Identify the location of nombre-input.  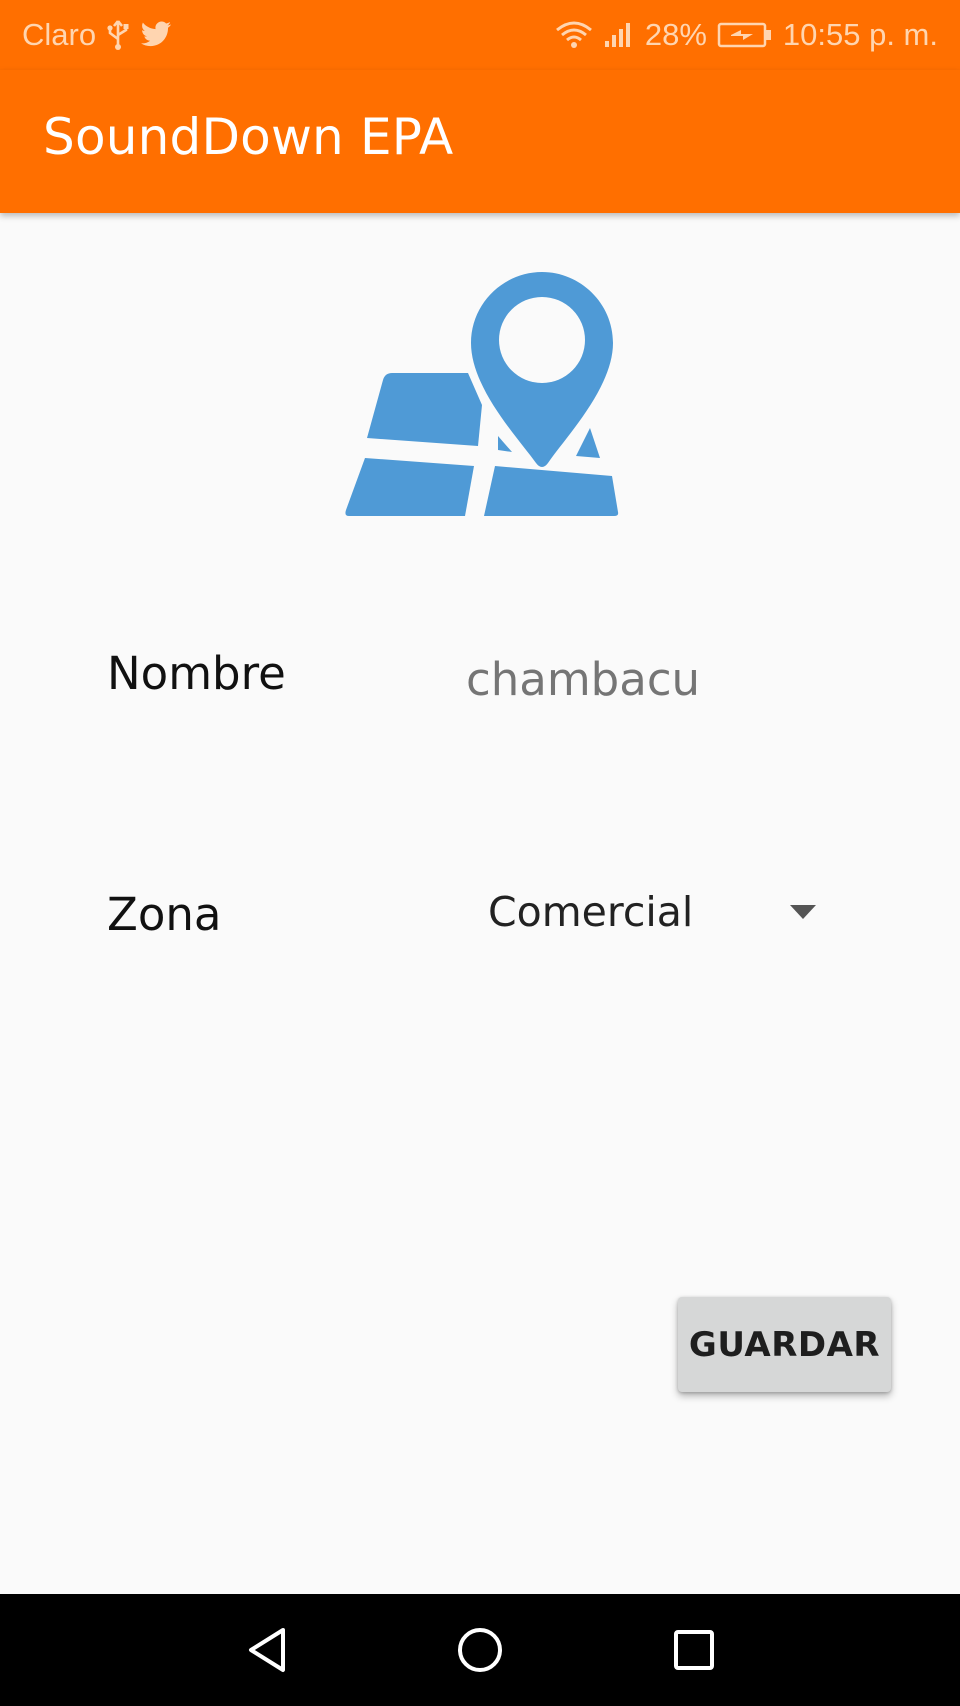
(596, 679).